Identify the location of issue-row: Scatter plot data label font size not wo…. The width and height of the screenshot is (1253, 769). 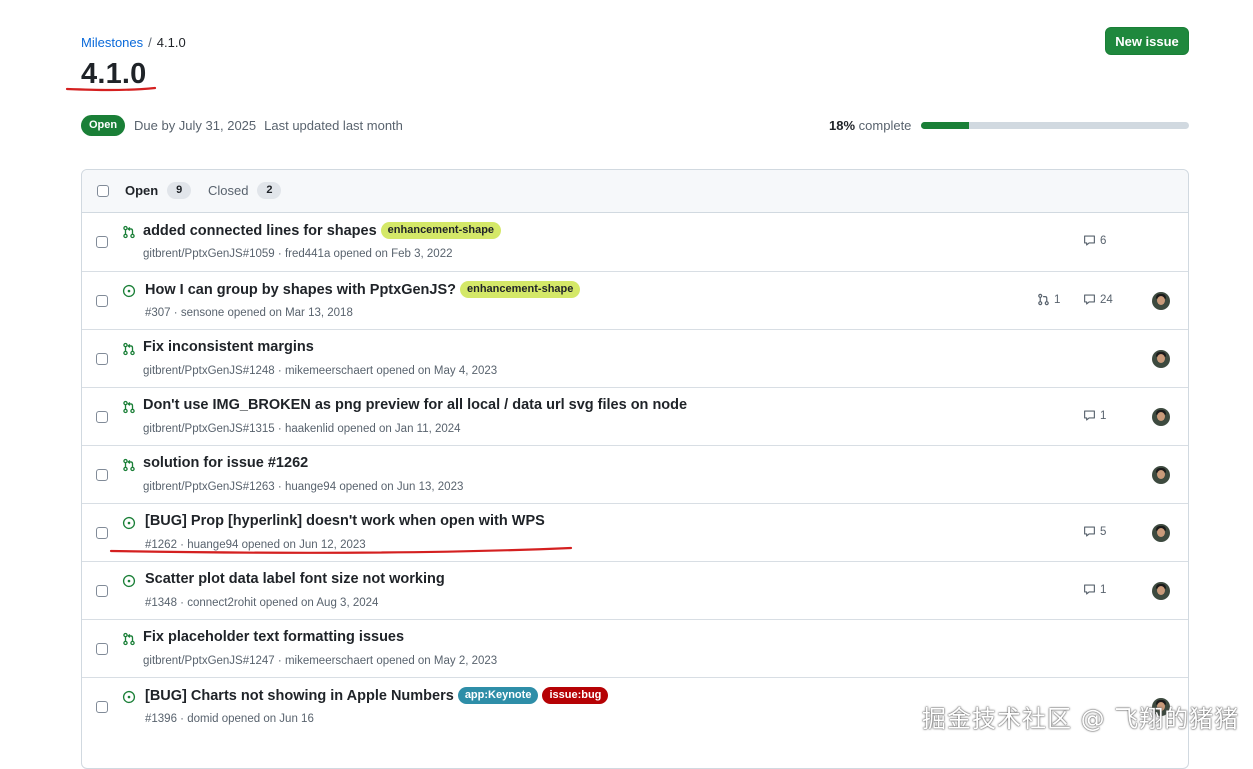
(635, 590).